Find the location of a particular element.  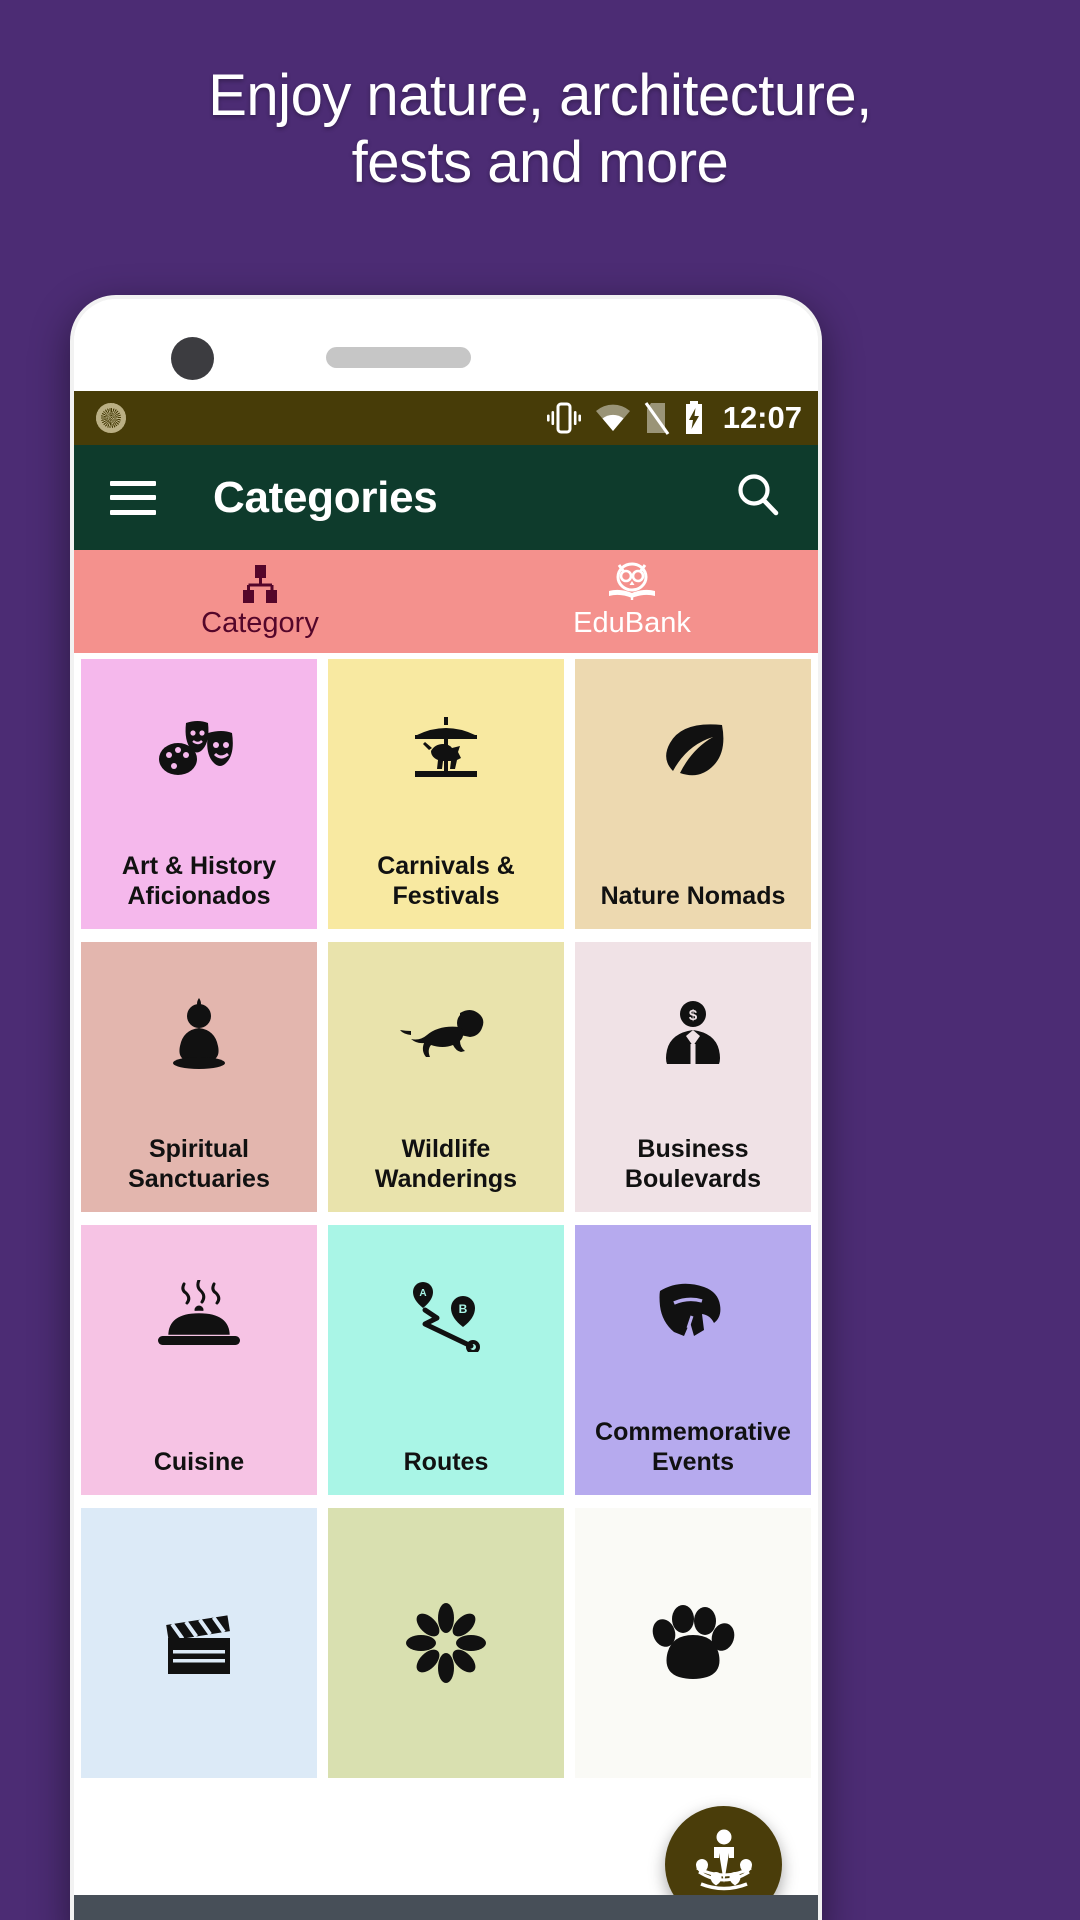

tab-label-edubank: EduBank is located at coordinates (632, 623).